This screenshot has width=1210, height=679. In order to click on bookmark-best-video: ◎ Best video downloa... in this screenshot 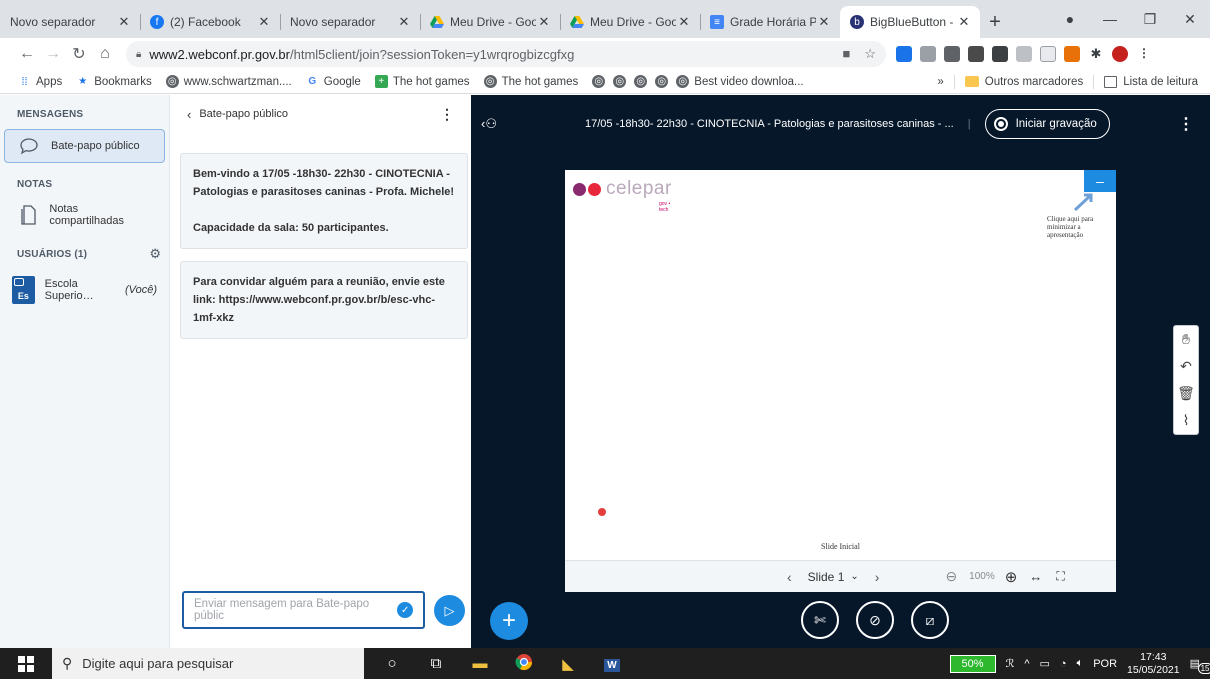, I will do `click(740, 81)`.